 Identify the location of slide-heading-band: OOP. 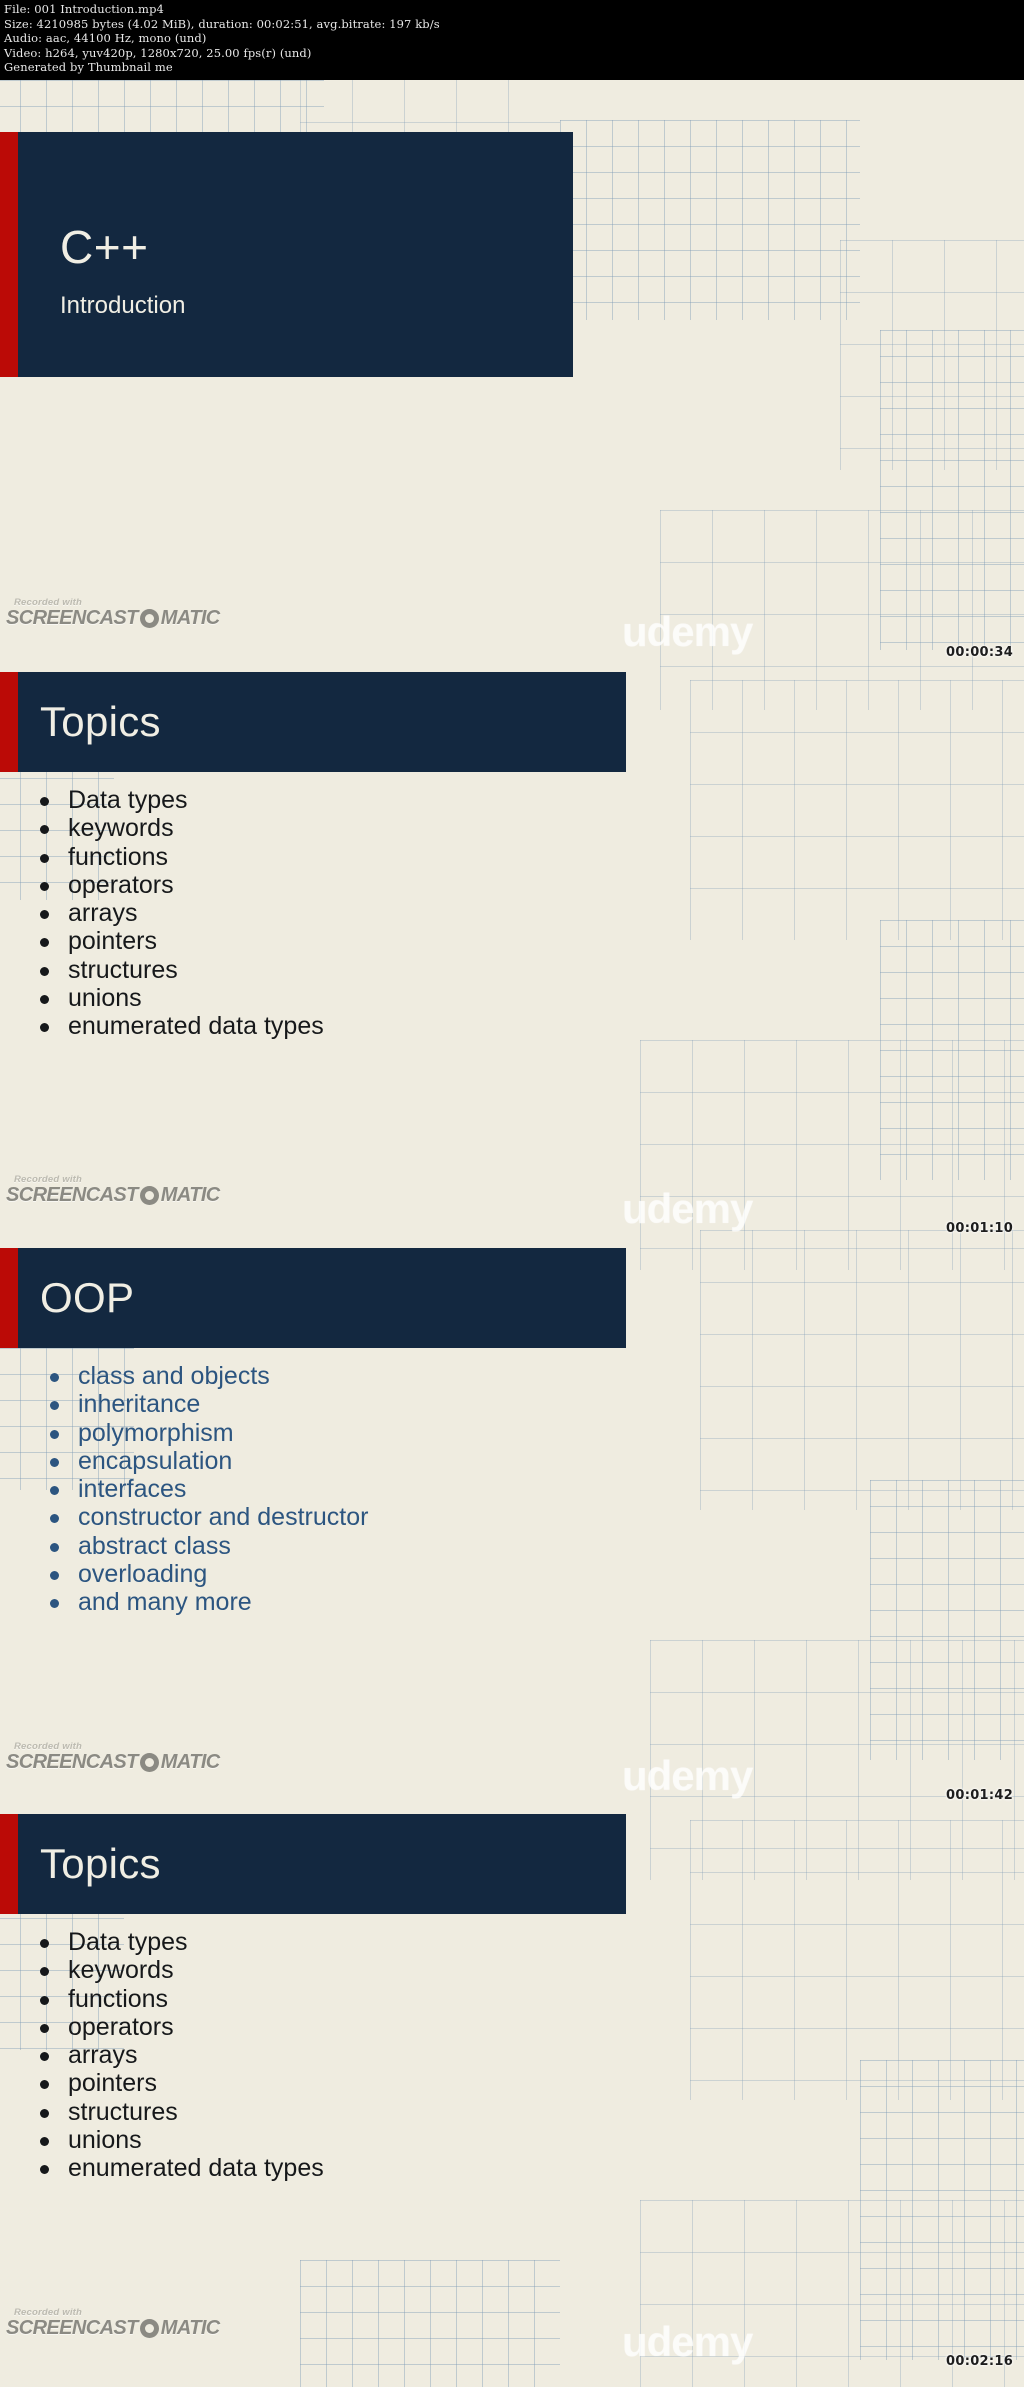
(313, 1298).